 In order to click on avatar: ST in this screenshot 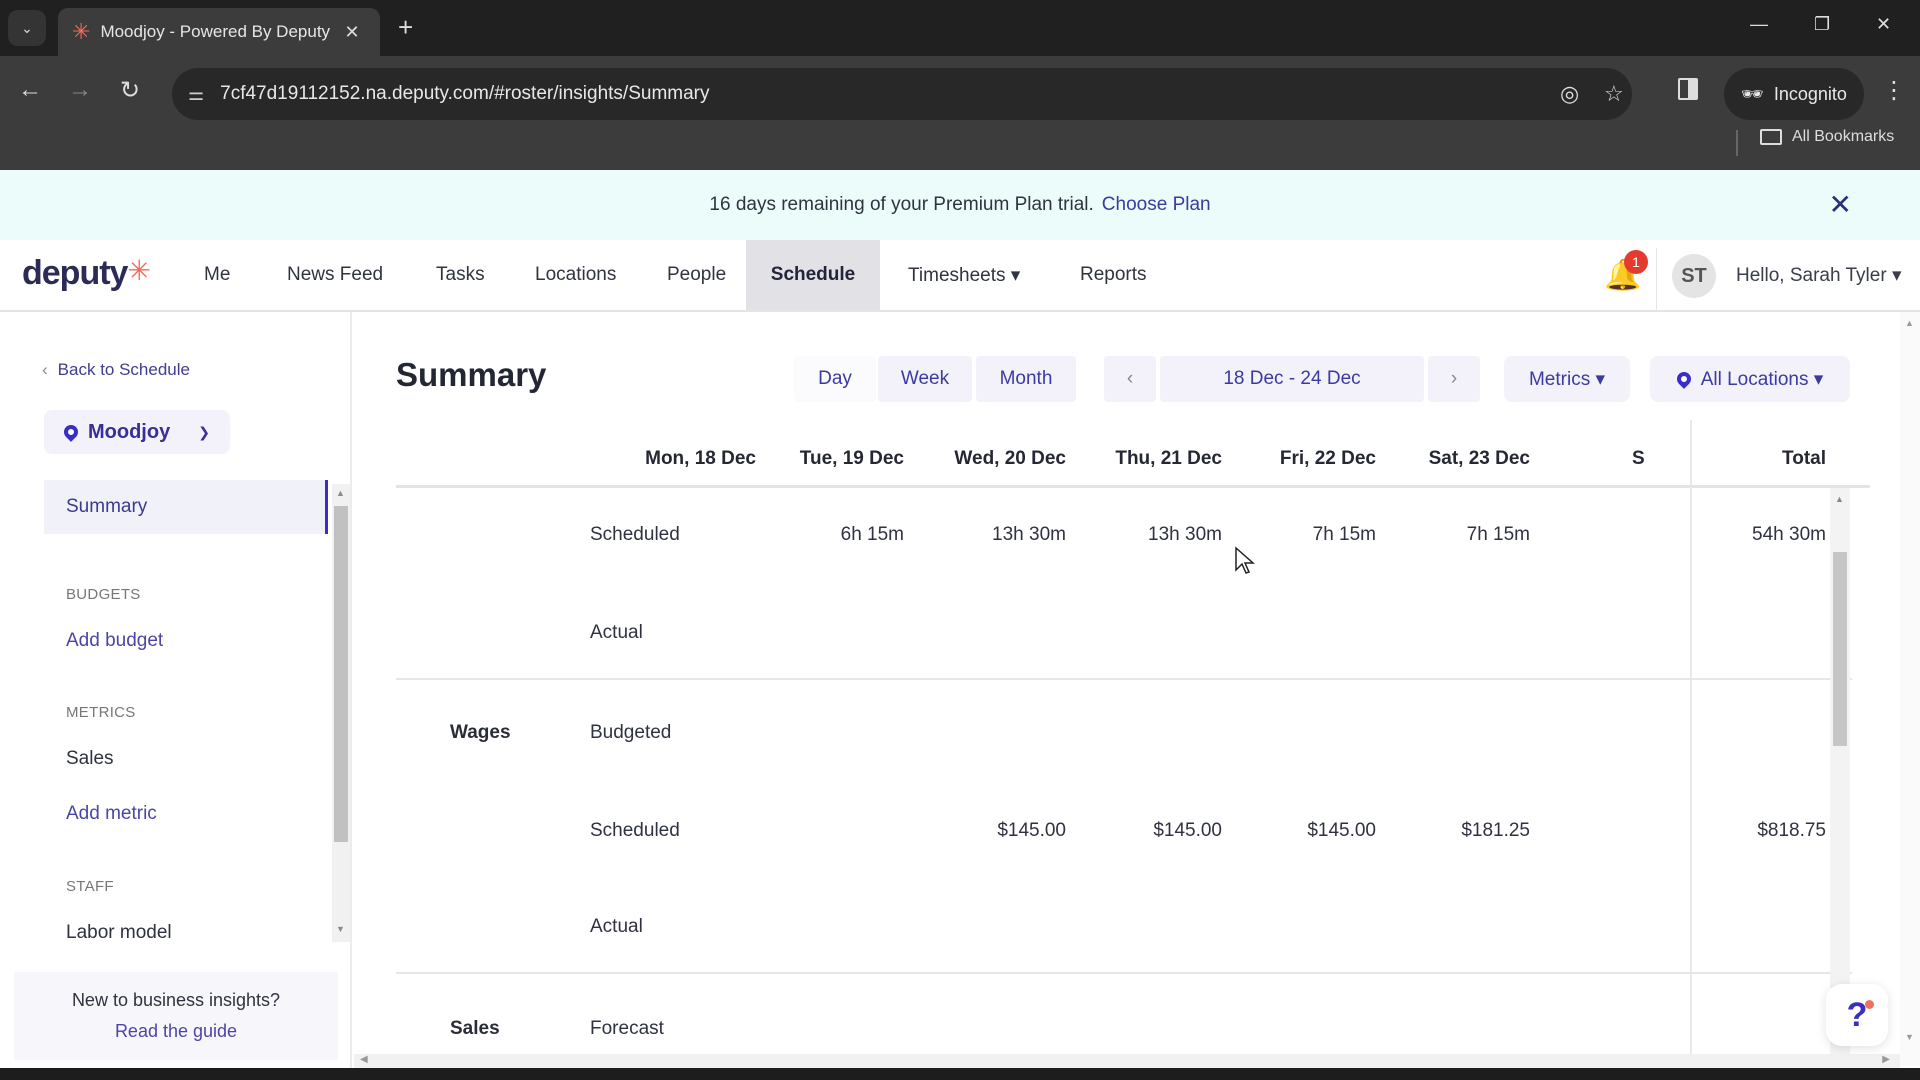, I will do `click(1694, 276)`.